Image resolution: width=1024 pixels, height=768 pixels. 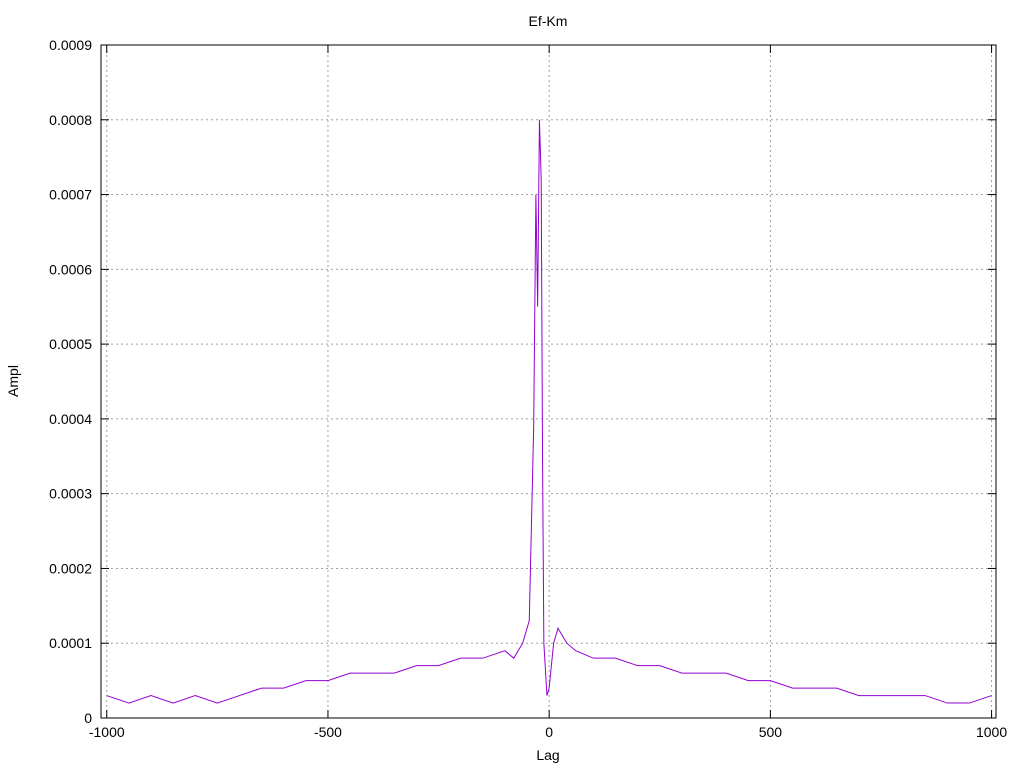 What do you see at coordinates (70, 269) in the screenshot?
I see `y-tick-label: 0.0006` at bounding box center [70, 269].